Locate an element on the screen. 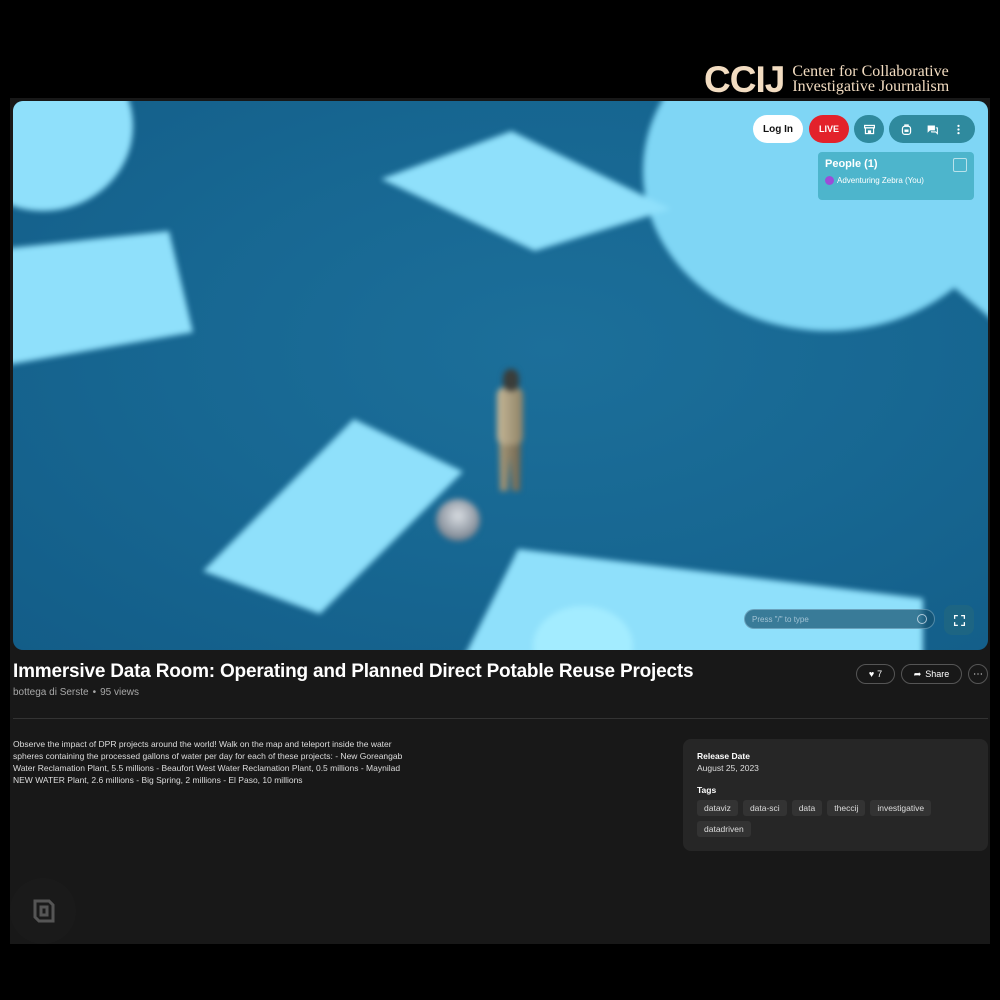 This screenshot has height=1000, width=1000. store-button is located at coordinates (869, 129).